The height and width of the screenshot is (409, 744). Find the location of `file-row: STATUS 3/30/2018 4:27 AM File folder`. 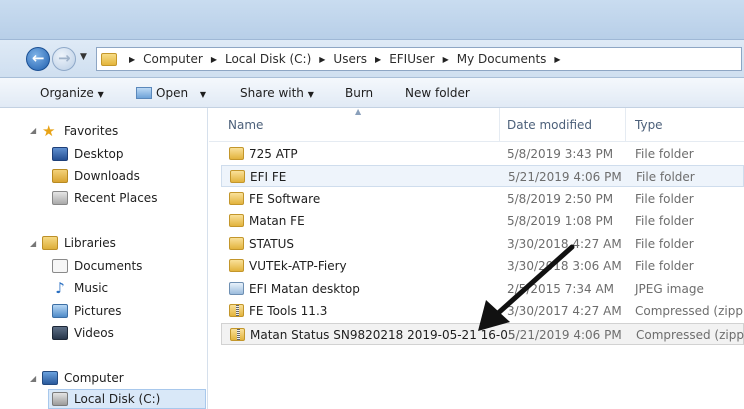

file-row: STATUS 3/30/2018 4:27 AM File folder is located at coordinates (482, 244).